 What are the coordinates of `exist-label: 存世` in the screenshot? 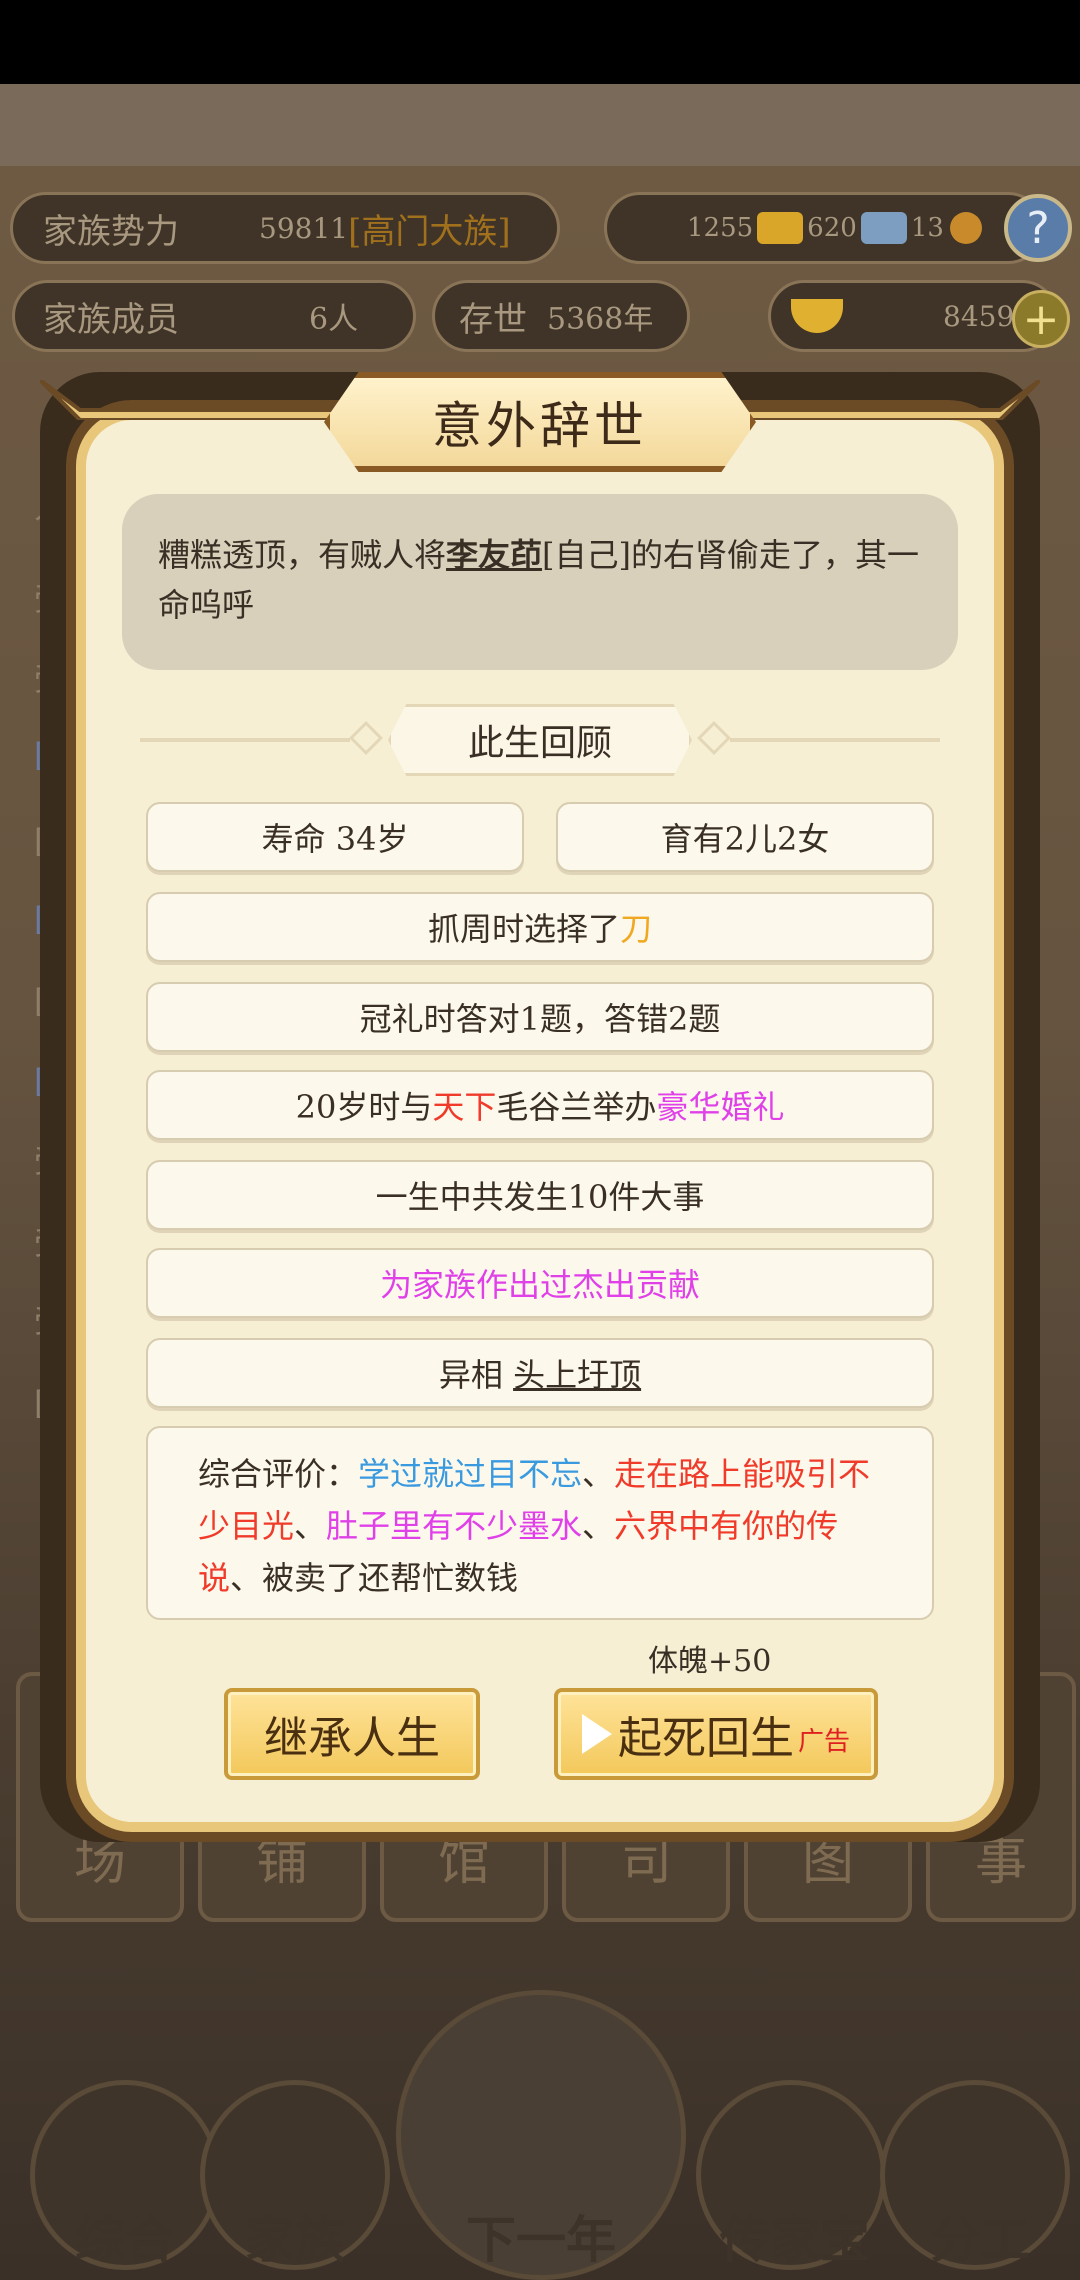 It's located at (493, 319).